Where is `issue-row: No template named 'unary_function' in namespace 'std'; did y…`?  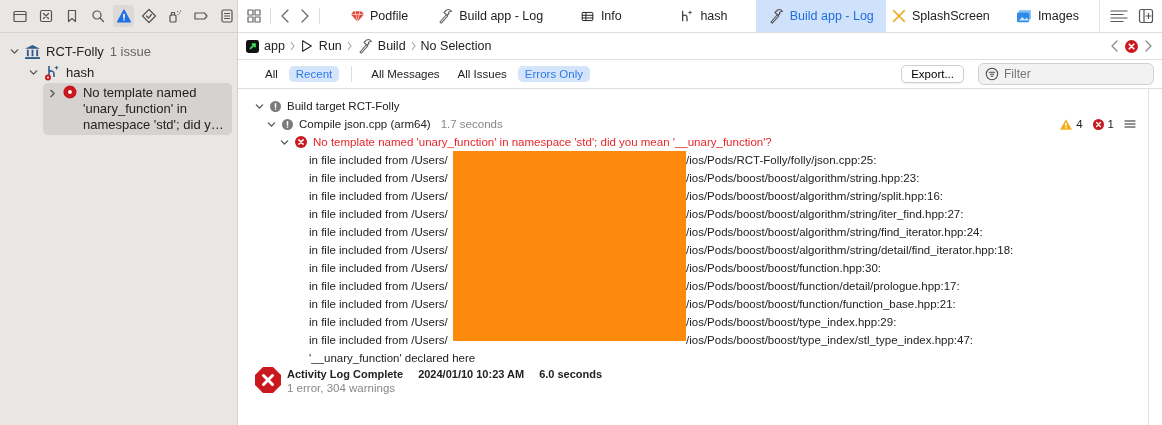 issue-row: No template named 'unary_function' in namespace 'std'; did y… is located at coordinates (137, 109).